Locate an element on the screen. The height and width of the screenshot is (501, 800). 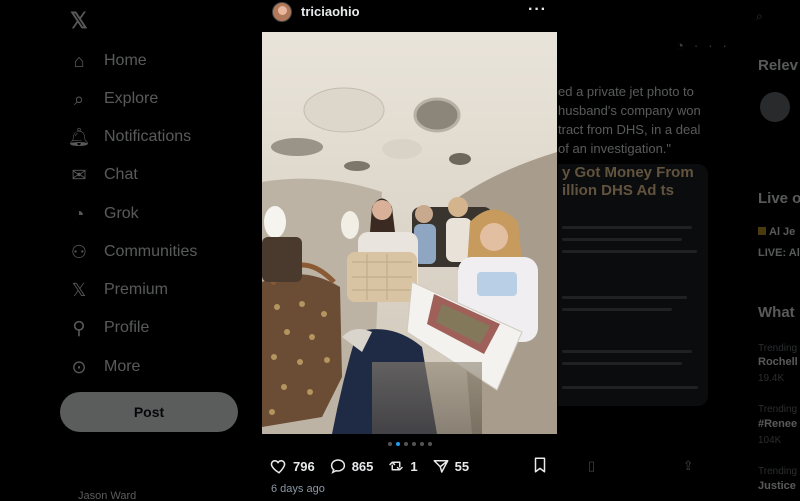
repost-button: 1 is located at coordinates (402, 466).